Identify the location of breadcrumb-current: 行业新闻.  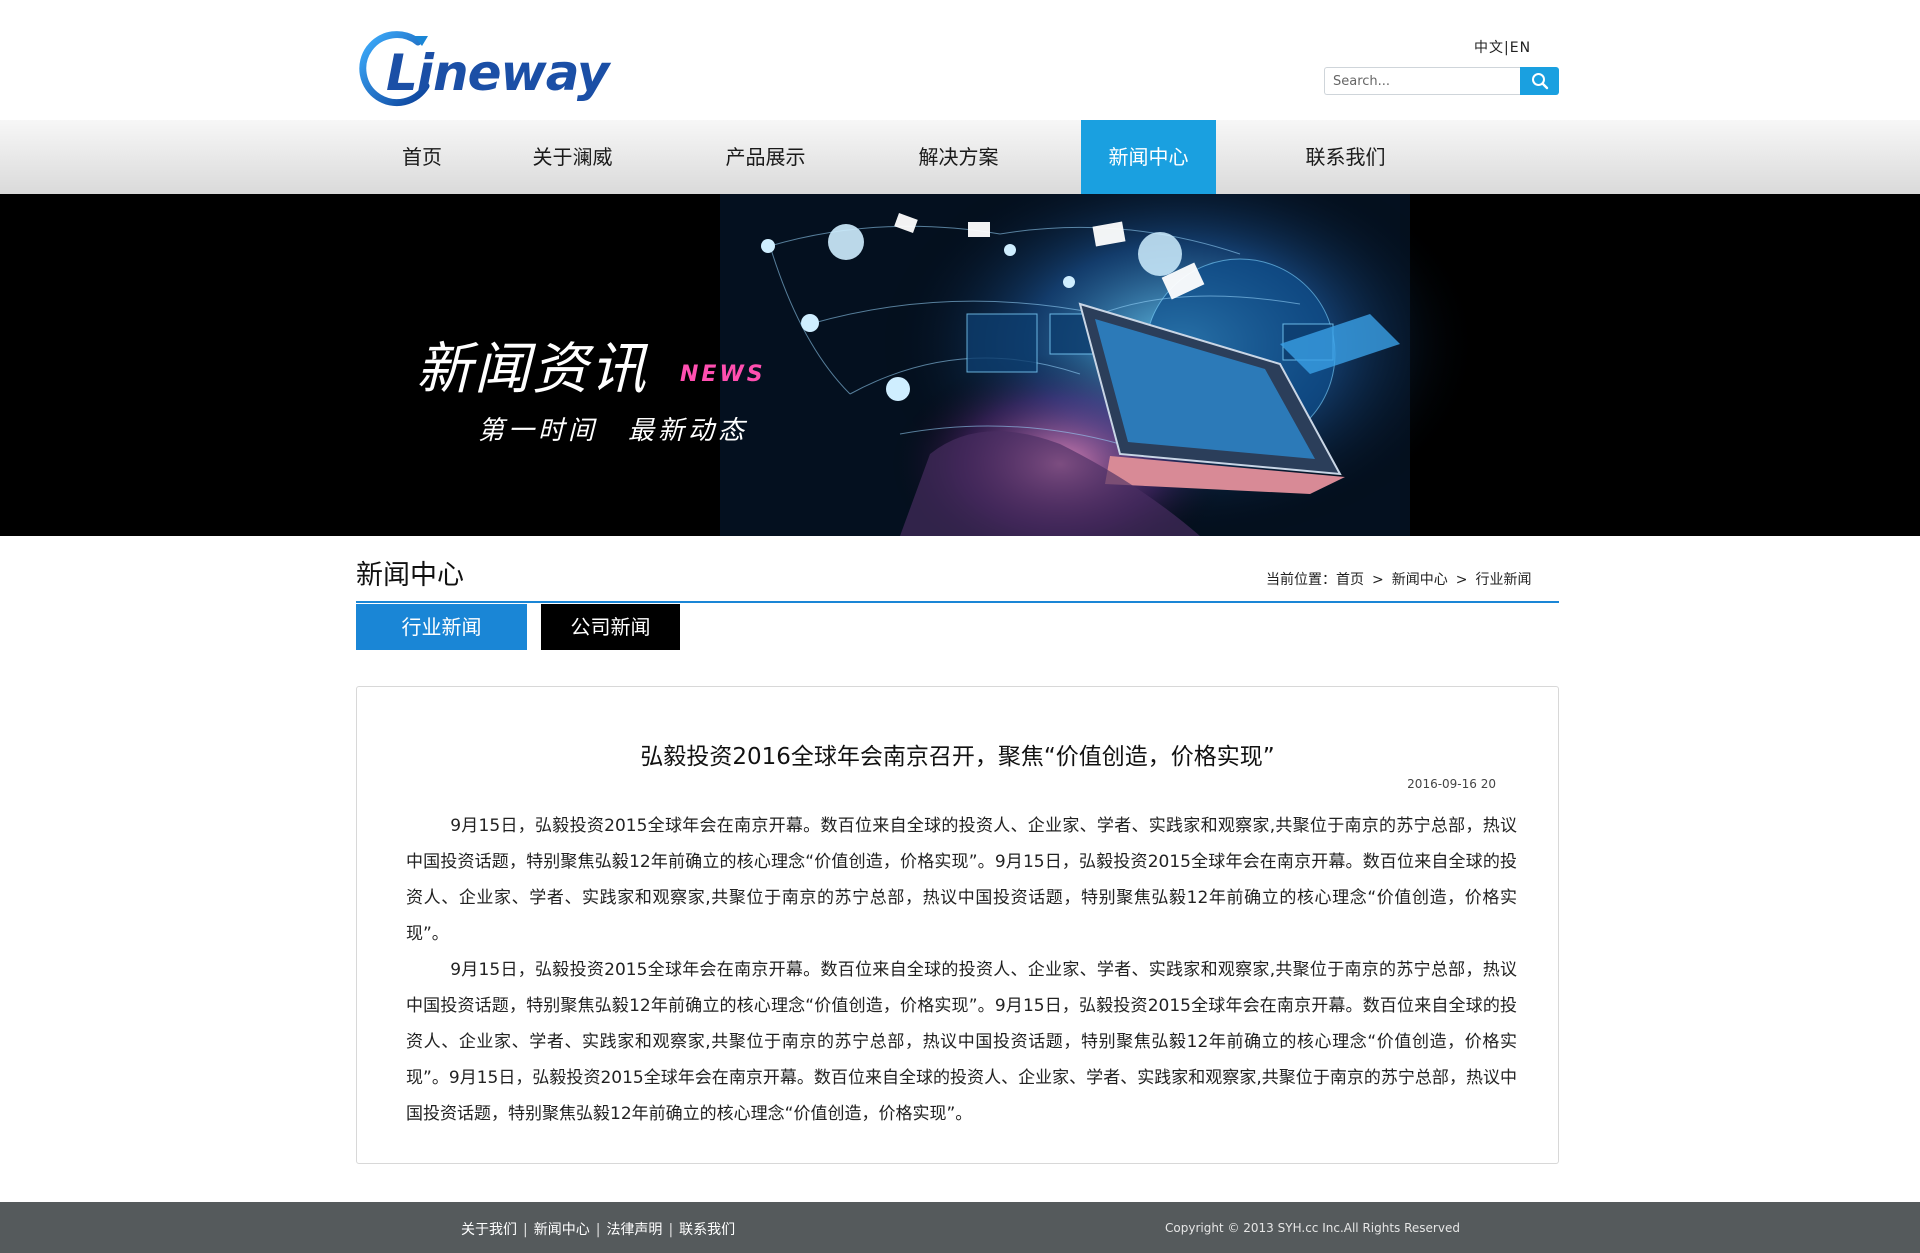
(1503, 580).